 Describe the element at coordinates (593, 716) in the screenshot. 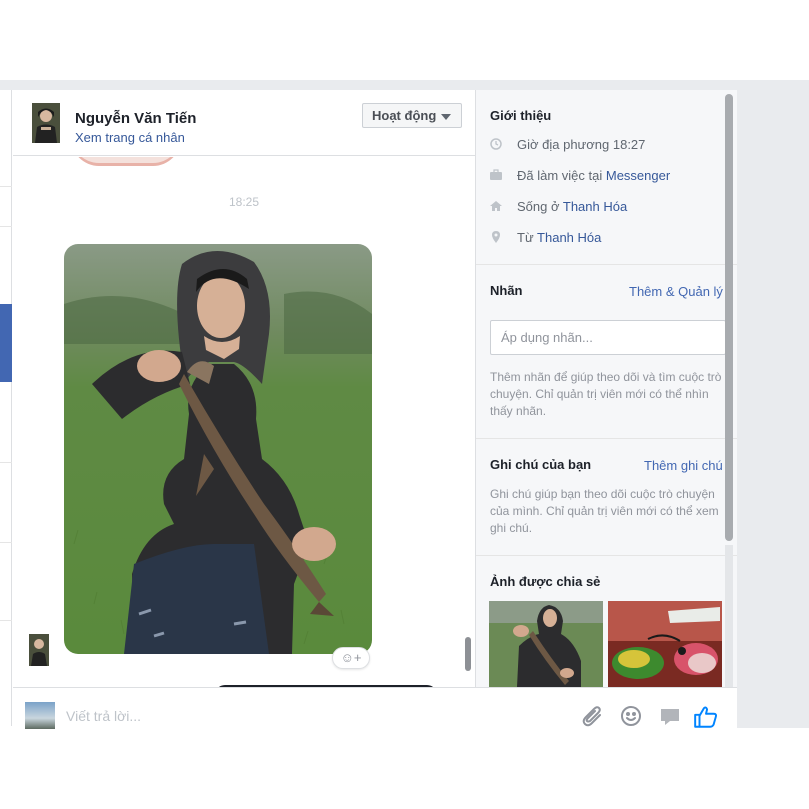

I see `paperclip-icon` at that location.